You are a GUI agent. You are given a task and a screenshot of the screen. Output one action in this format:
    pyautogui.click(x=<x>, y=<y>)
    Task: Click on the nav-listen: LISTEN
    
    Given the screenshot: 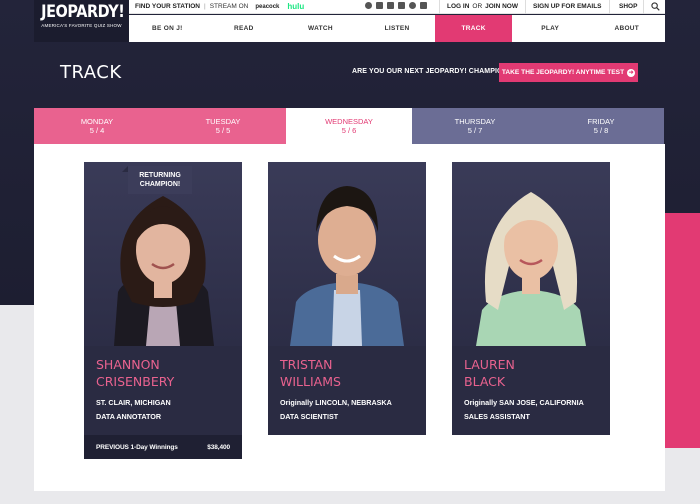 What is the action you would take?
    pyautogui.click(x=397, y=28)
    